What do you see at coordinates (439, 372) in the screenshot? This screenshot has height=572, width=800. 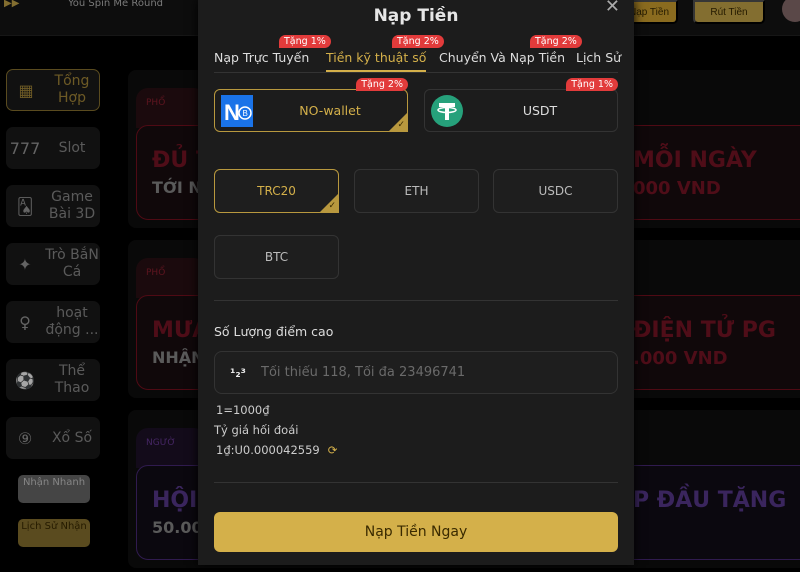 I see `amount-input` at bounding box center [439, 372].